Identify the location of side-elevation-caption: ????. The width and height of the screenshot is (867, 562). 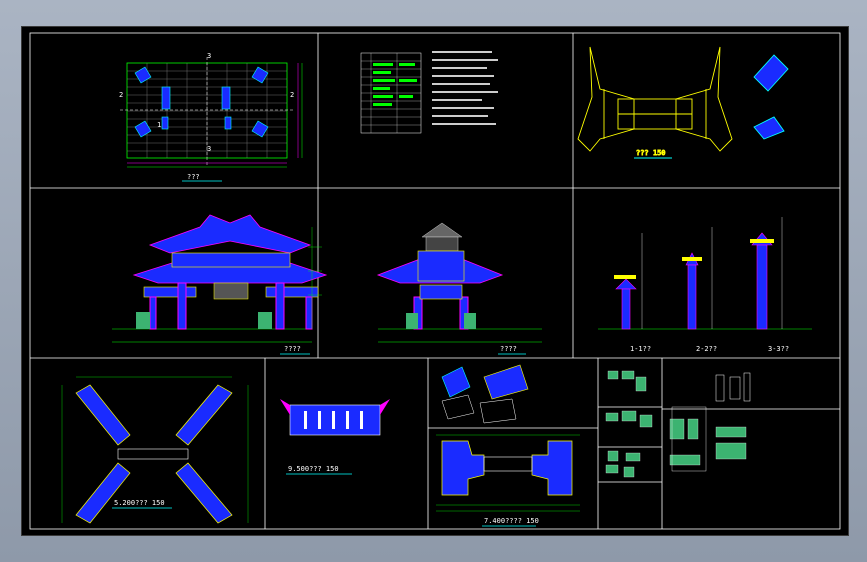
(508, 349).